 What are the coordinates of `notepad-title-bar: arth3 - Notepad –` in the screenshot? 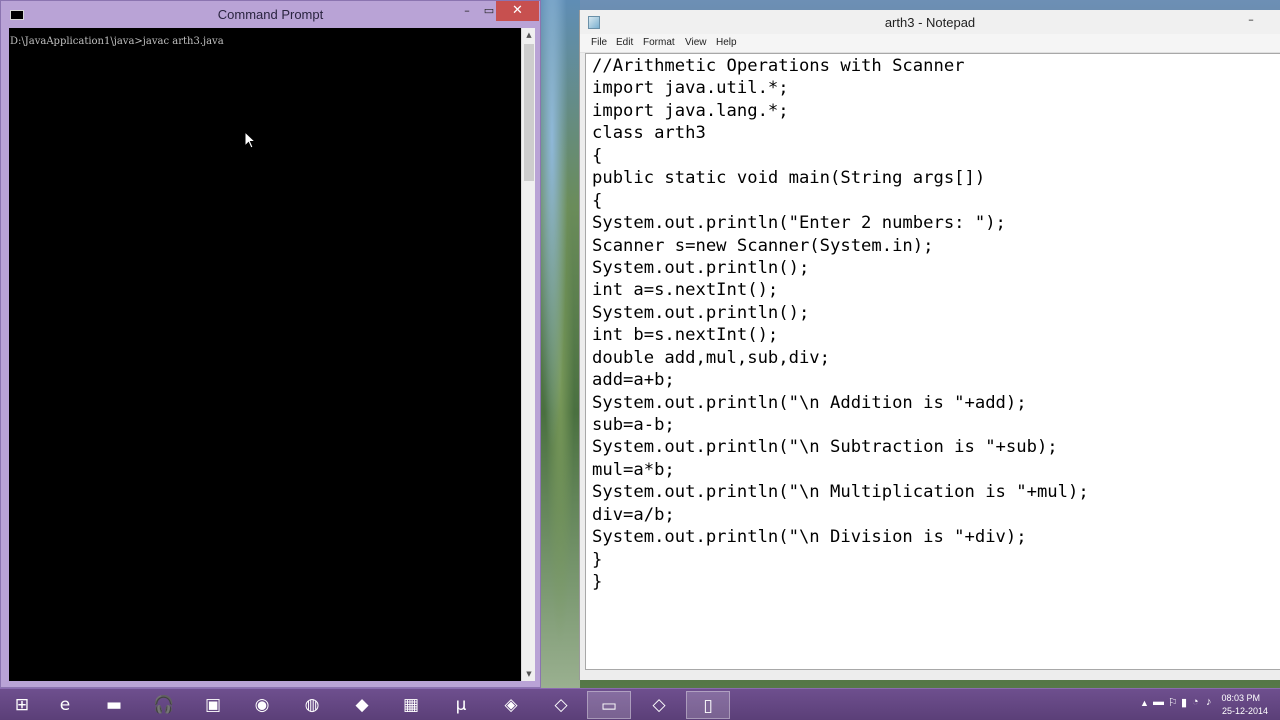 It's located at (930, 22).